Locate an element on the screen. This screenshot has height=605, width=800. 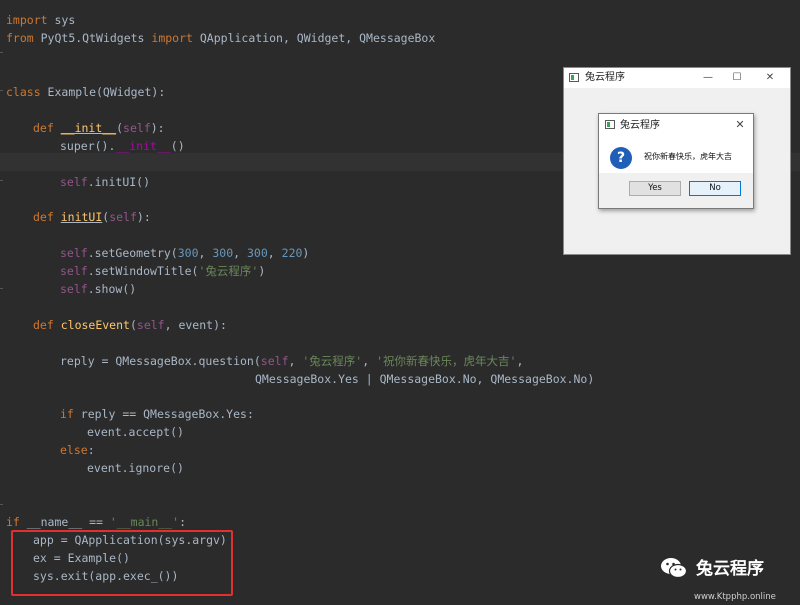
wechat-icon is located at coordinates (674, 568).